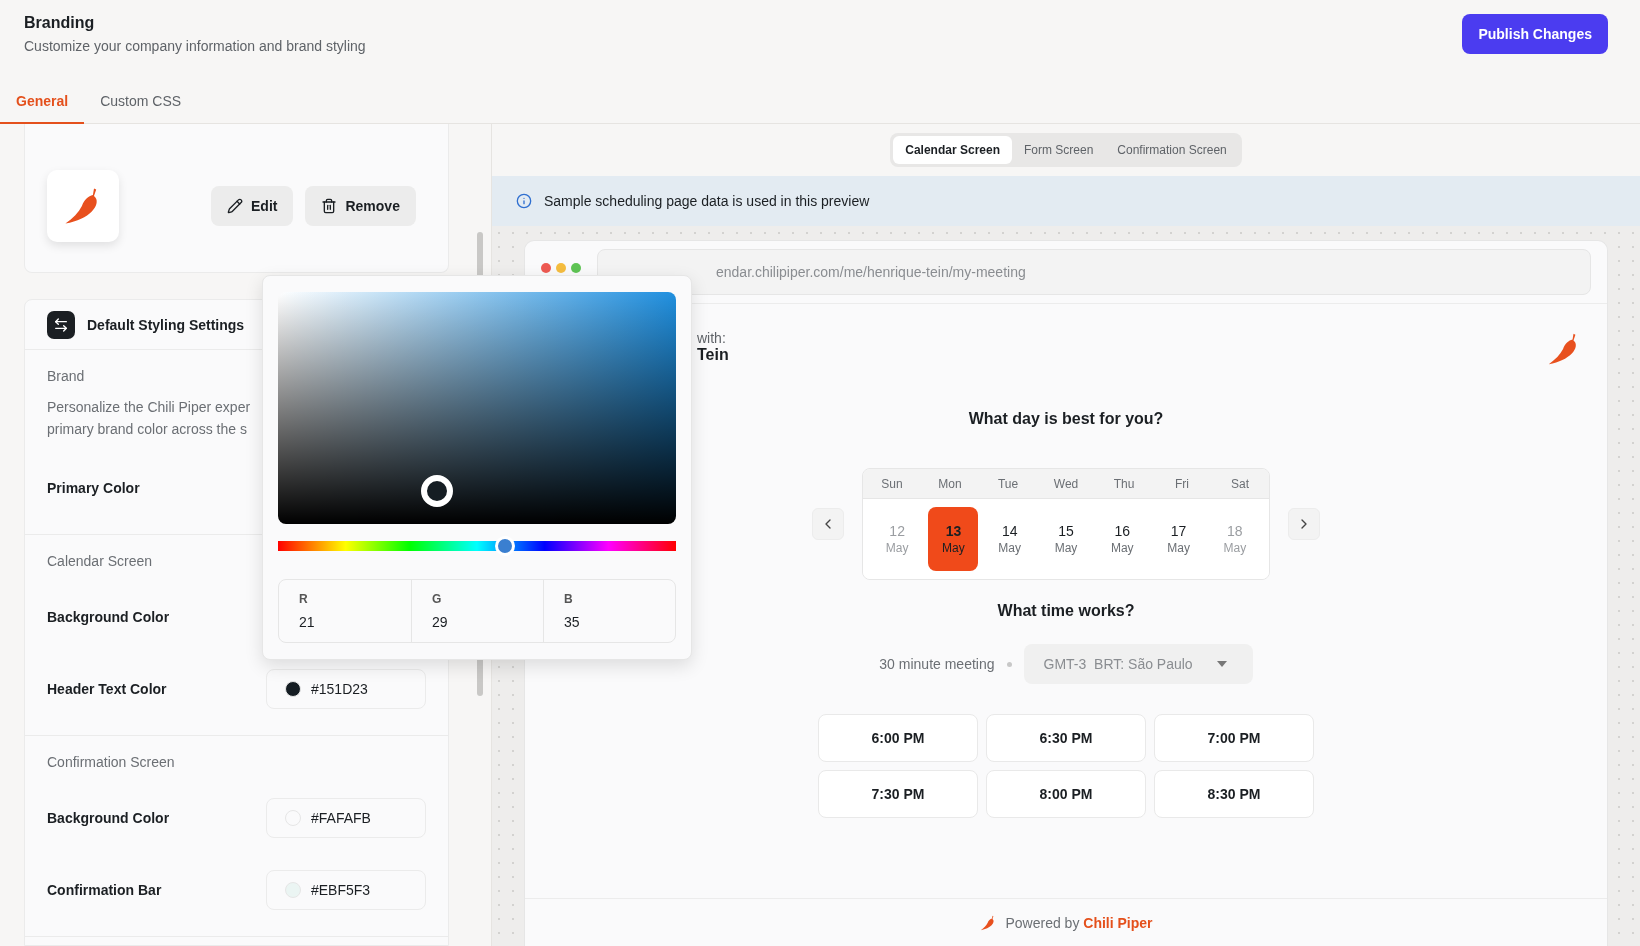  Describe the element at coordinates (1066, 738) in the screenshot. I see `time-slot-button: 6:30 PM` at that location.